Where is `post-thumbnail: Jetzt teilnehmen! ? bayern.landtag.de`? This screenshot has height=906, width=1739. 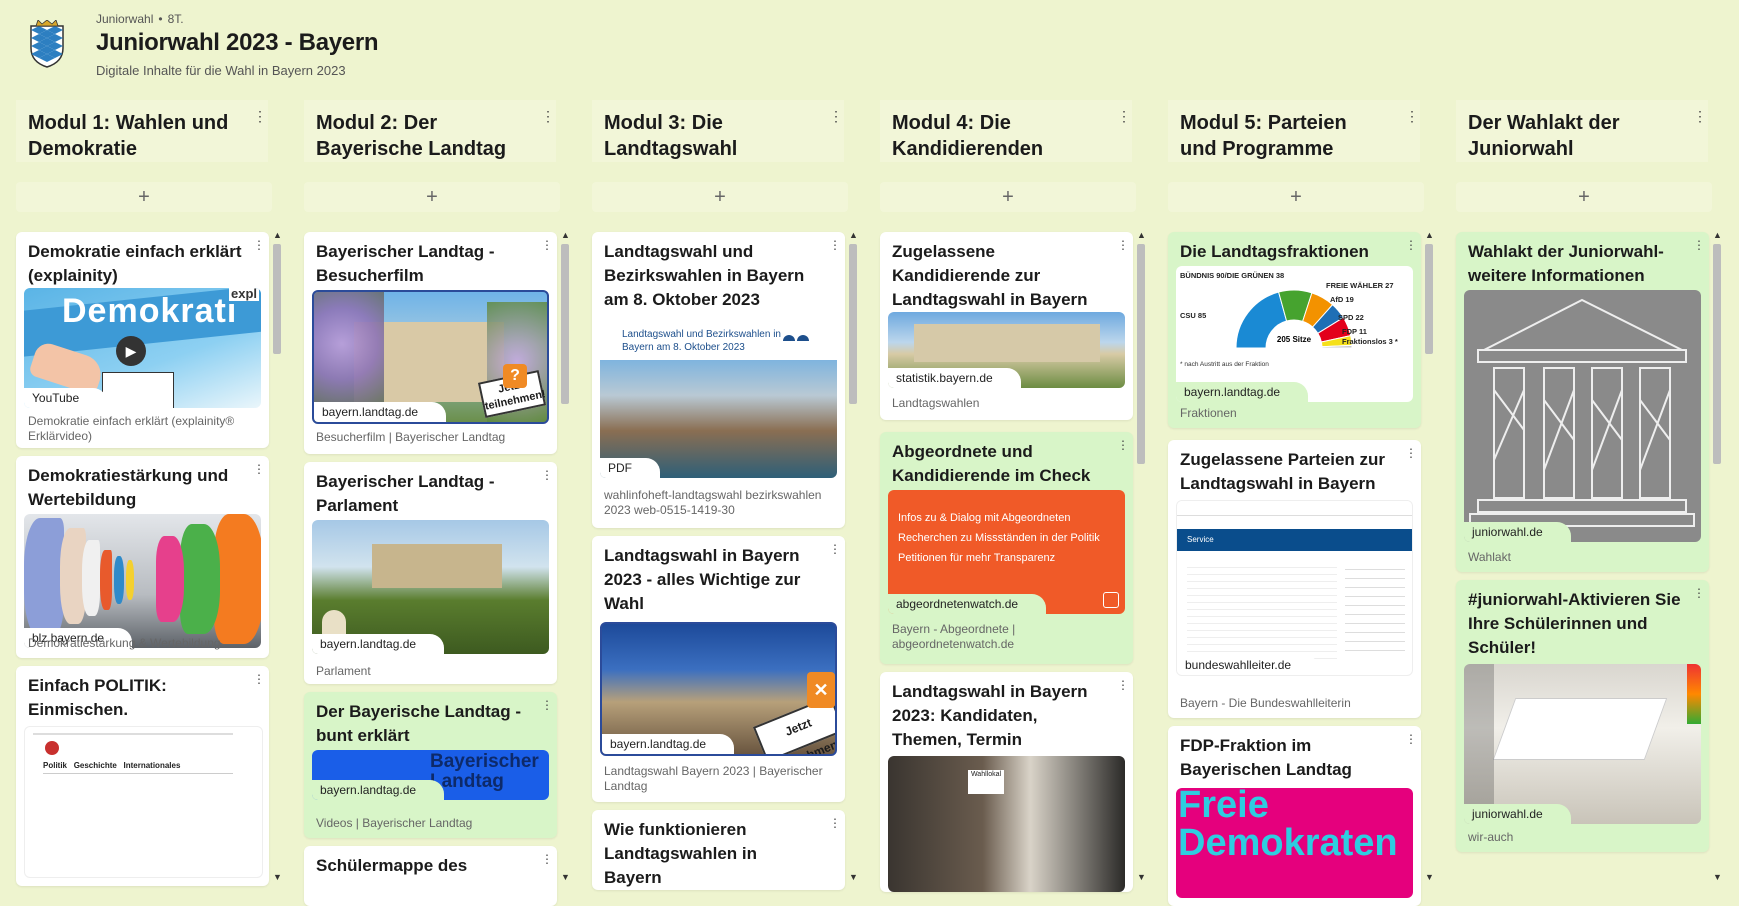
post-thumbnail: Jetzt teilnehmen! ? bayern.landtag.de is located at coordinates (430, 357).